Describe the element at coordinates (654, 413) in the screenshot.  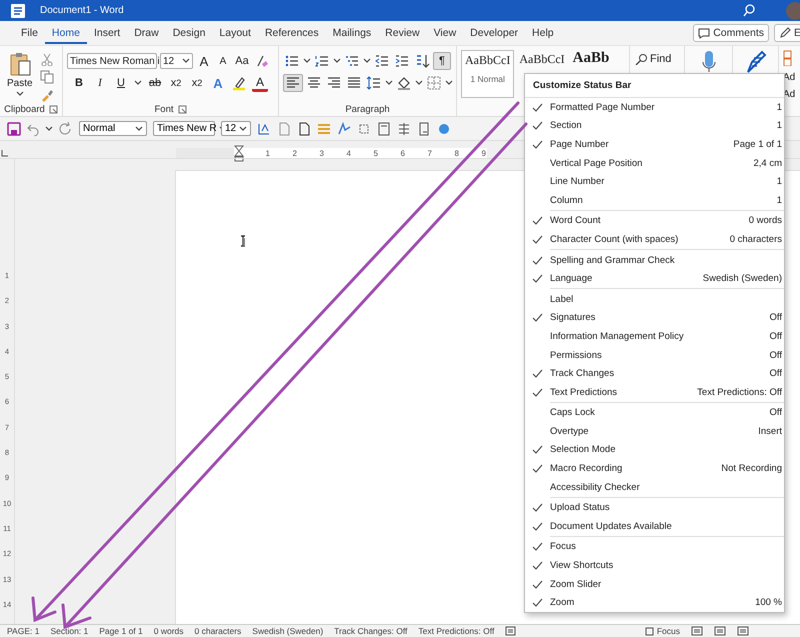
I see `menu-item: Caps Lock Off` at that location.